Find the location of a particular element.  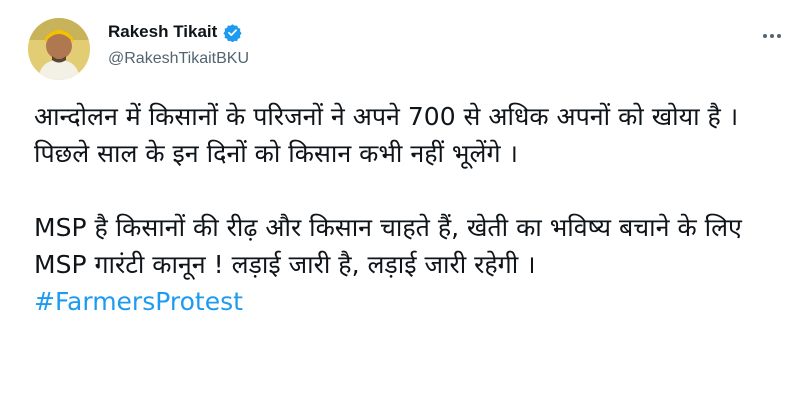

avatar-image is located at coordinates (59, 49).